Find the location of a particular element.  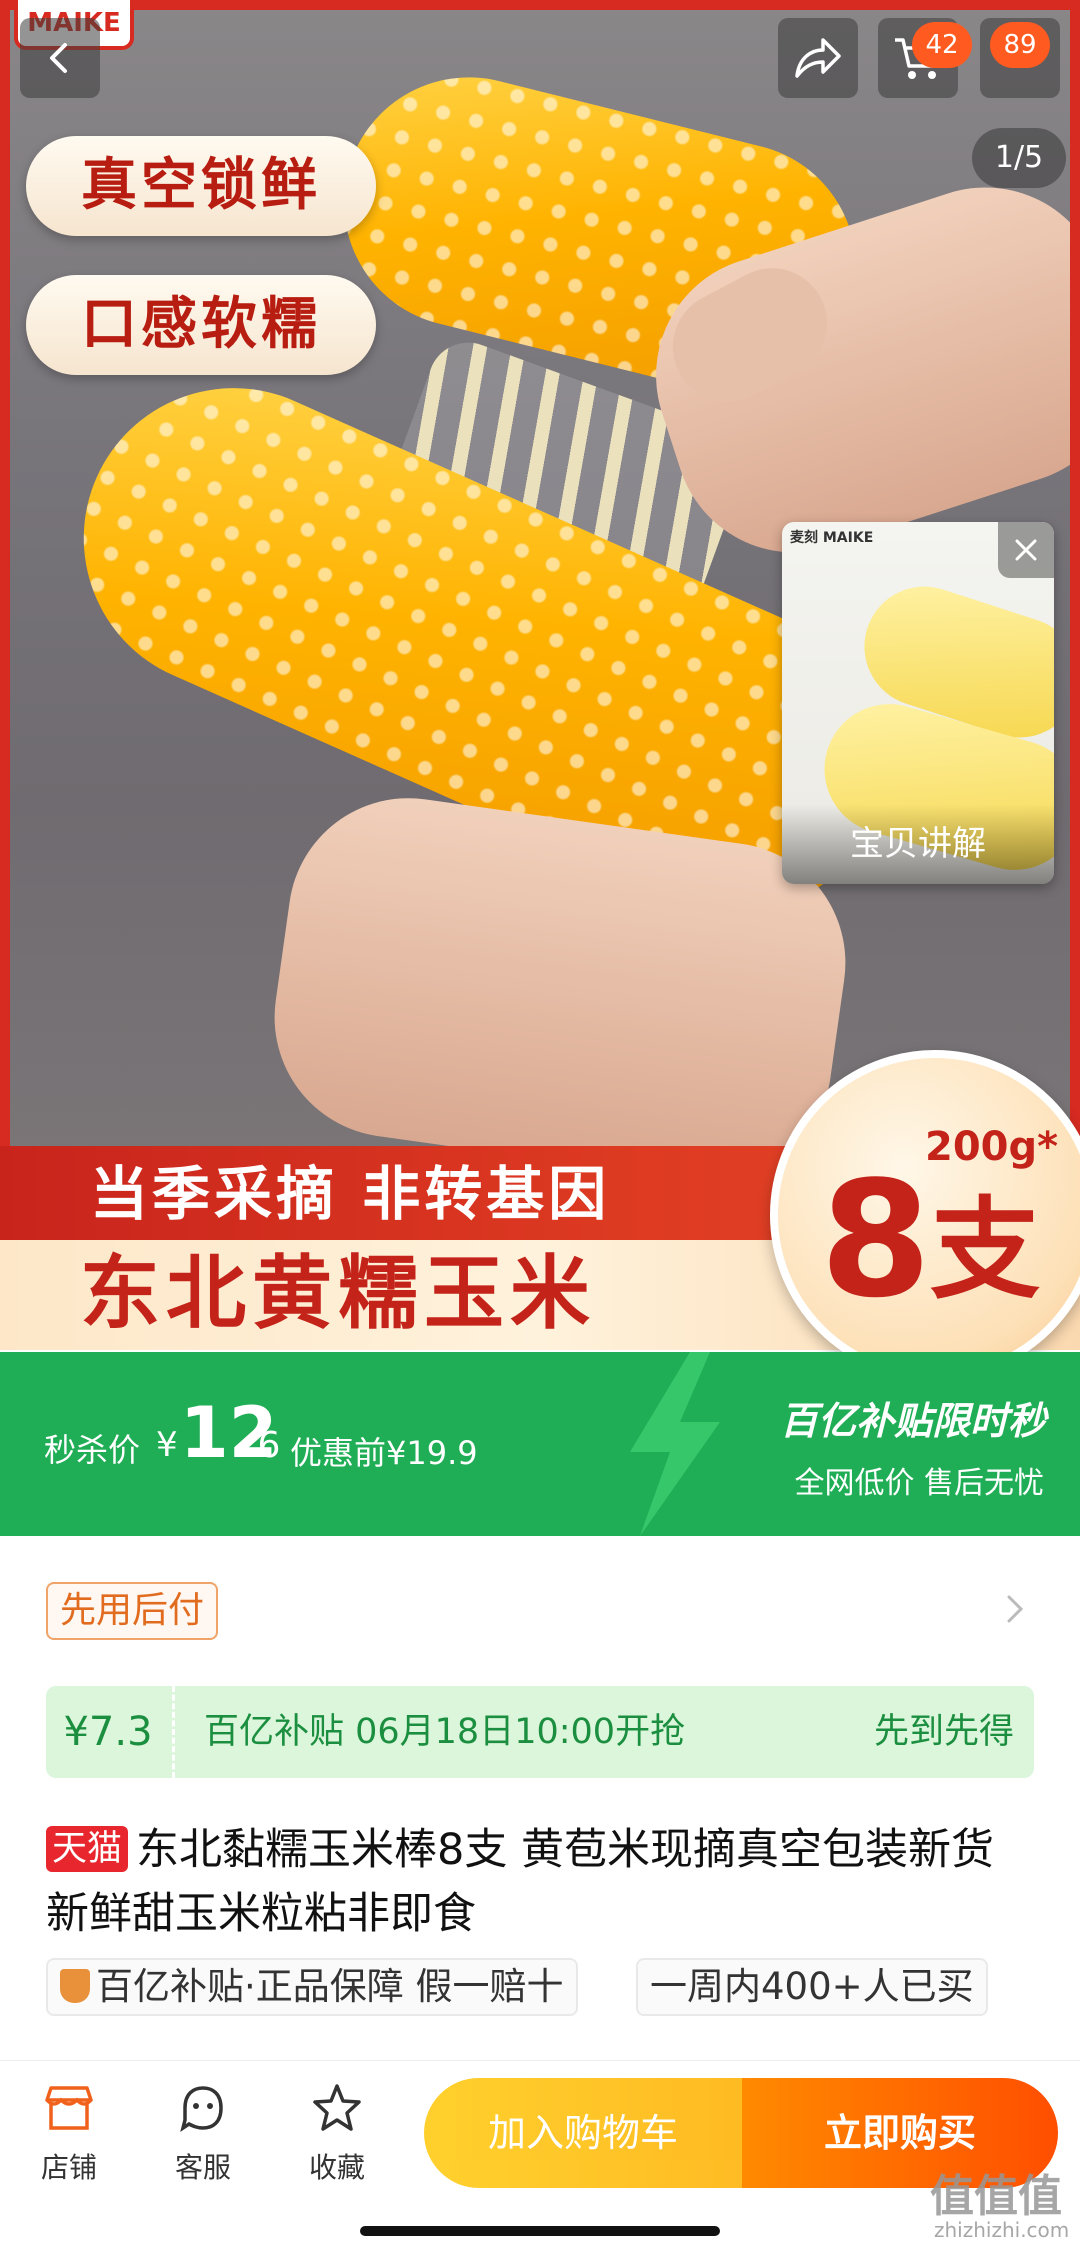

close-icon is located at coordinates (1026, 550).